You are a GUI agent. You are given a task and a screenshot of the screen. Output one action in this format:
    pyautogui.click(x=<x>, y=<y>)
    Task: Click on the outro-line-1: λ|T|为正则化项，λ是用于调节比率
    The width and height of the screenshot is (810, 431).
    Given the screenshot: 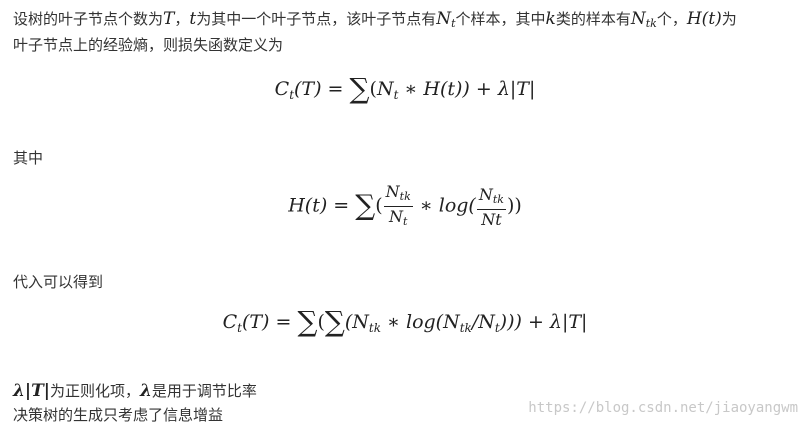 What is the action you would take?
    pyautogui.click(x=135, y=391)
    